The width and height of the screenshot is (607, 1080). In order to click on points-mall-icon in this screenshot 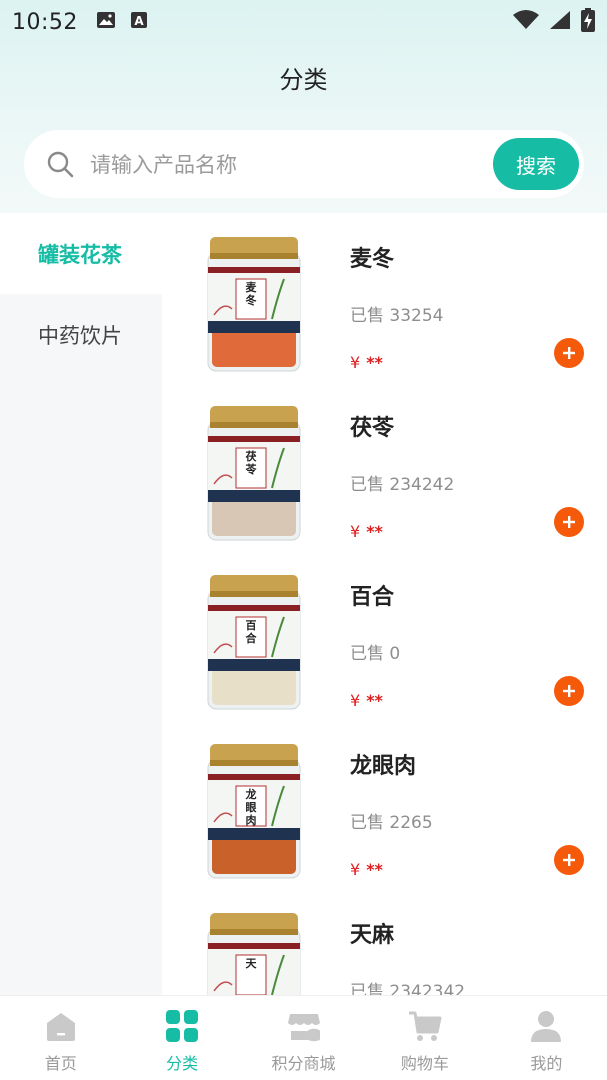, I will do `click(303, 1028)`.